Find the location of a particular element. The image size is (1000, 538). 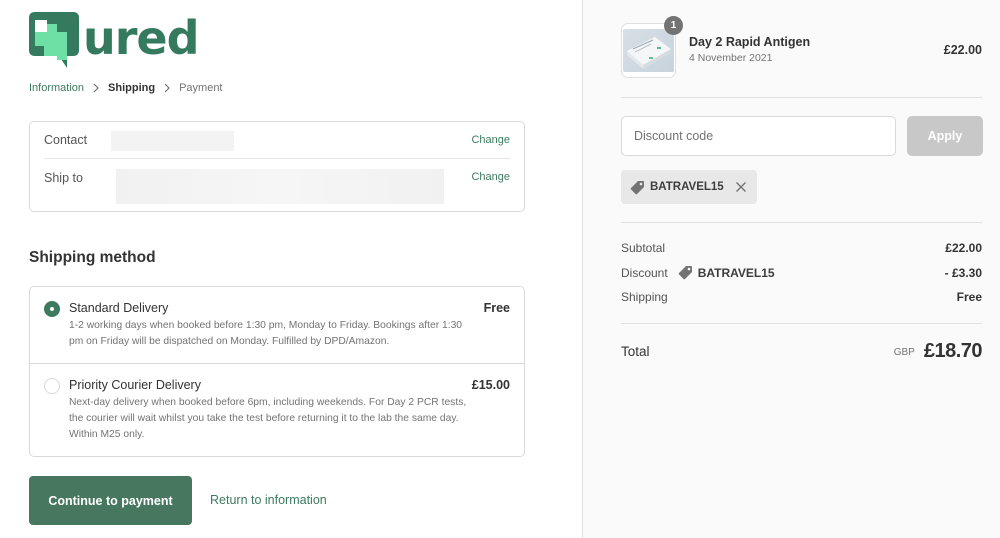

discount-code: BATRAVEL15 is located at coordinates (736, 272).